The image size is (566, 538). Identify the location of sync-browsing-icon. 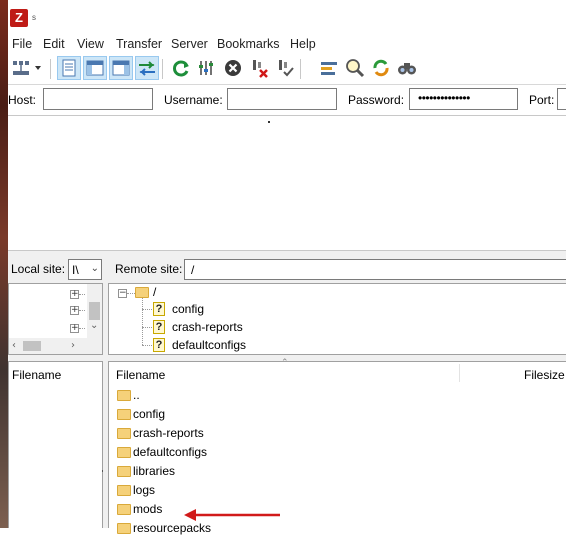
(381, 68).